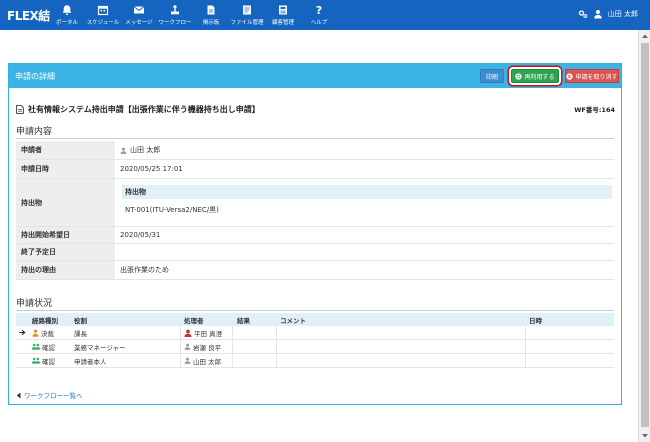 The height and width of the screenshot is (442, 650). I want to click on applicant-value: 山田 太郎, so click(140, 150).